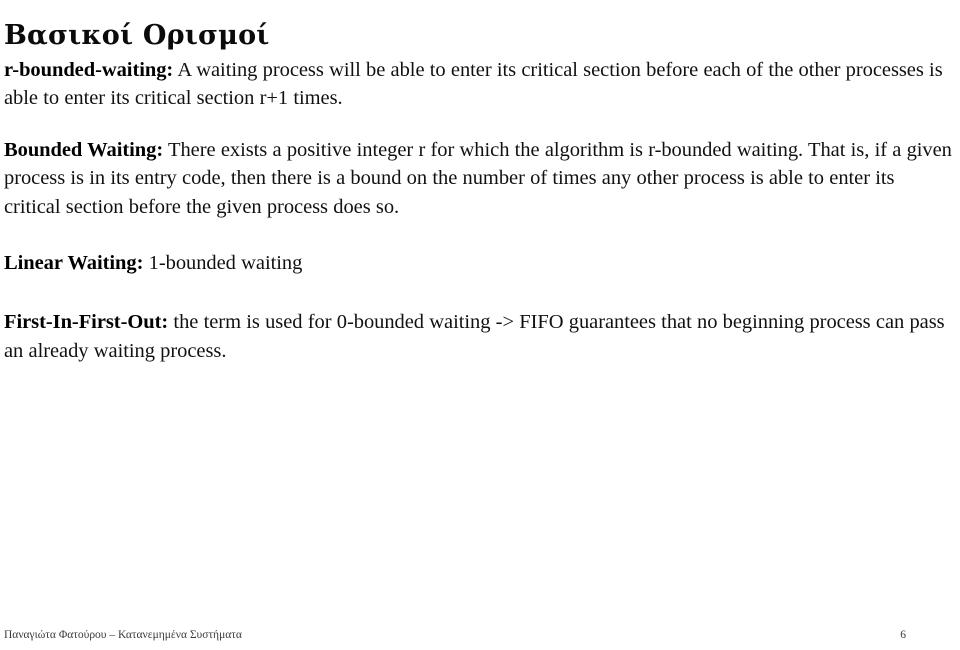  Describe the element at coordinates (89, 70) in the screenshot. I see `definition-term: r-bounded-waiting:` at that location.